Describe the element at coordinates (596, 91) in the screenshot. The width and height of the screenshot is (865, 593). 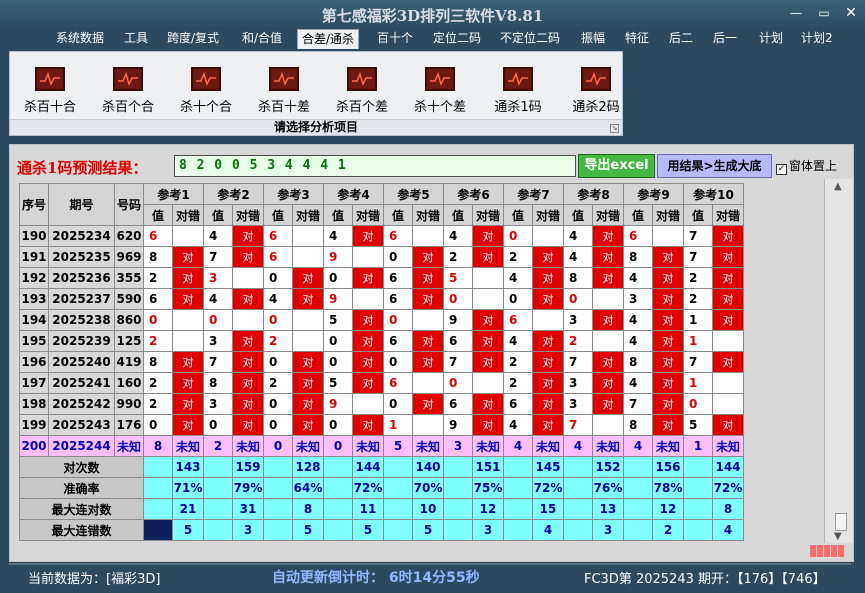
I see `analysis-option-button: 通杀2码` at that location.